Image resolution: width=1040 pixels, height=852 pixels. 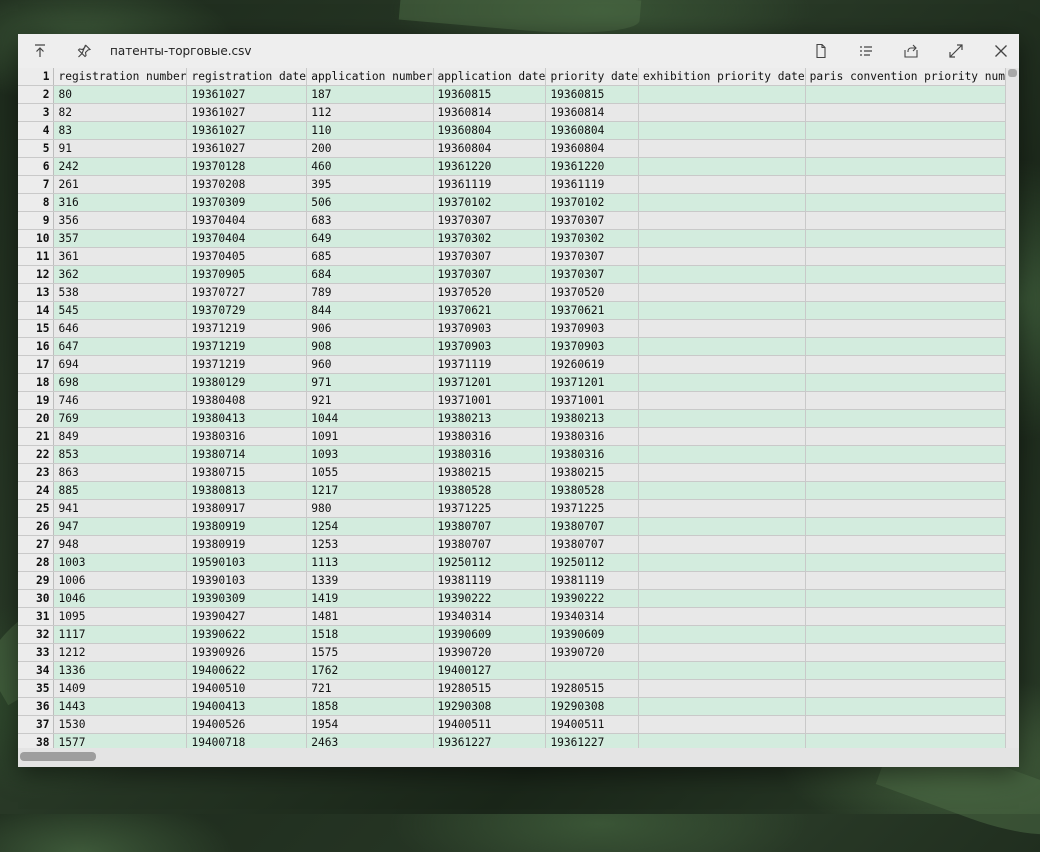 What do you see at coordinates (120, 148) in the screenshot?
I see `table-cell: 91` at bounding box center [120, 148].